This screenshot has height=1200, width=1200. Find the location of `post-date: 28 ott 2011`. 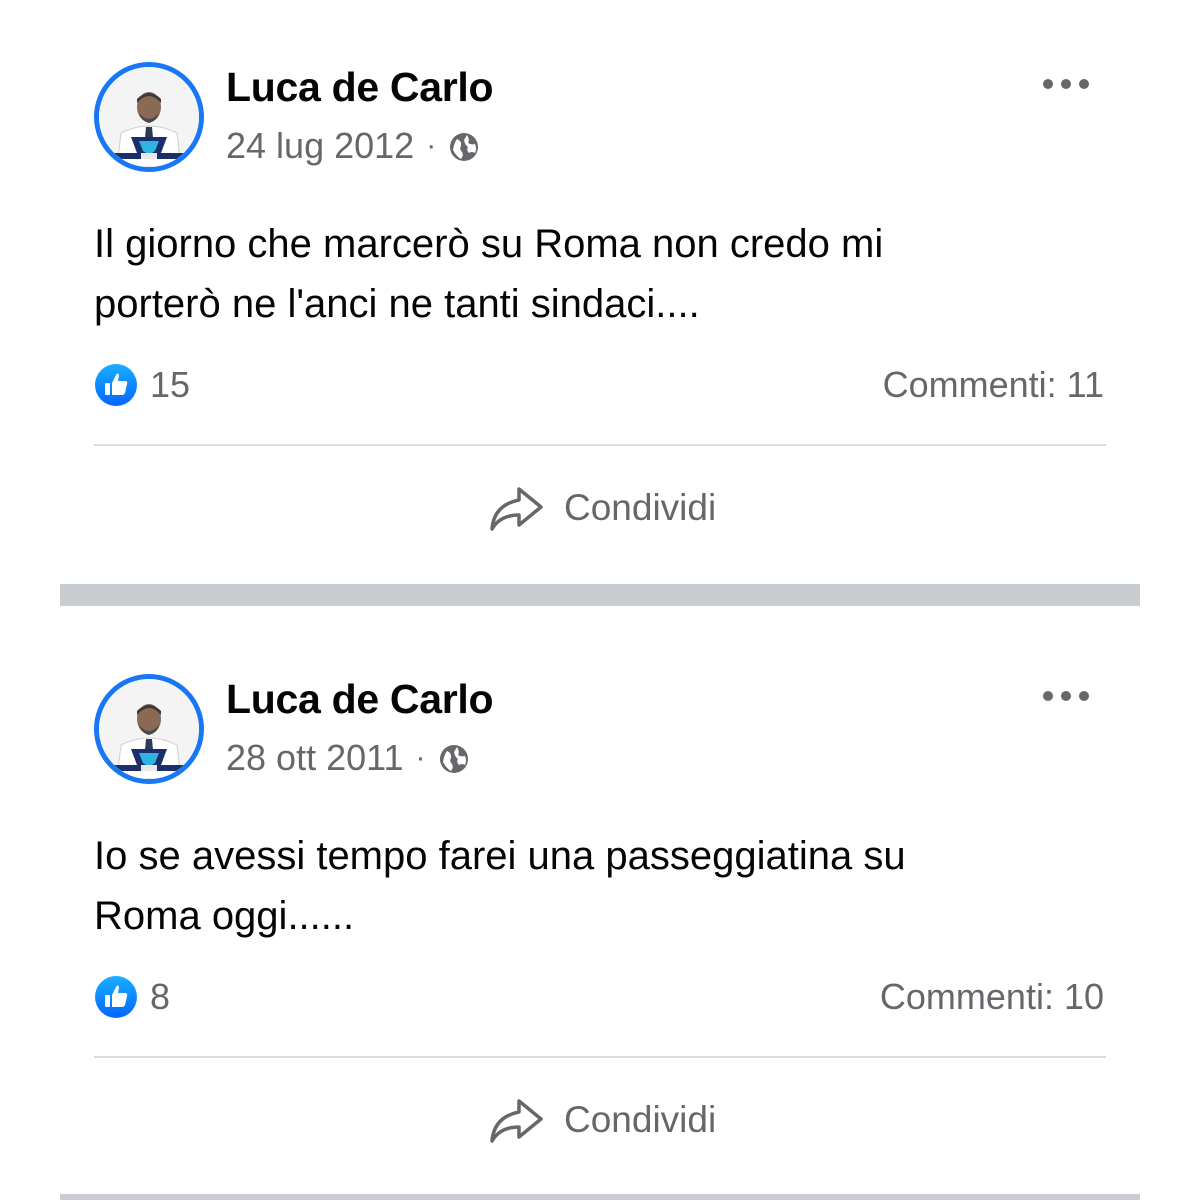

post-date: 28 ott 2011 is located at coordinates (315, 758).